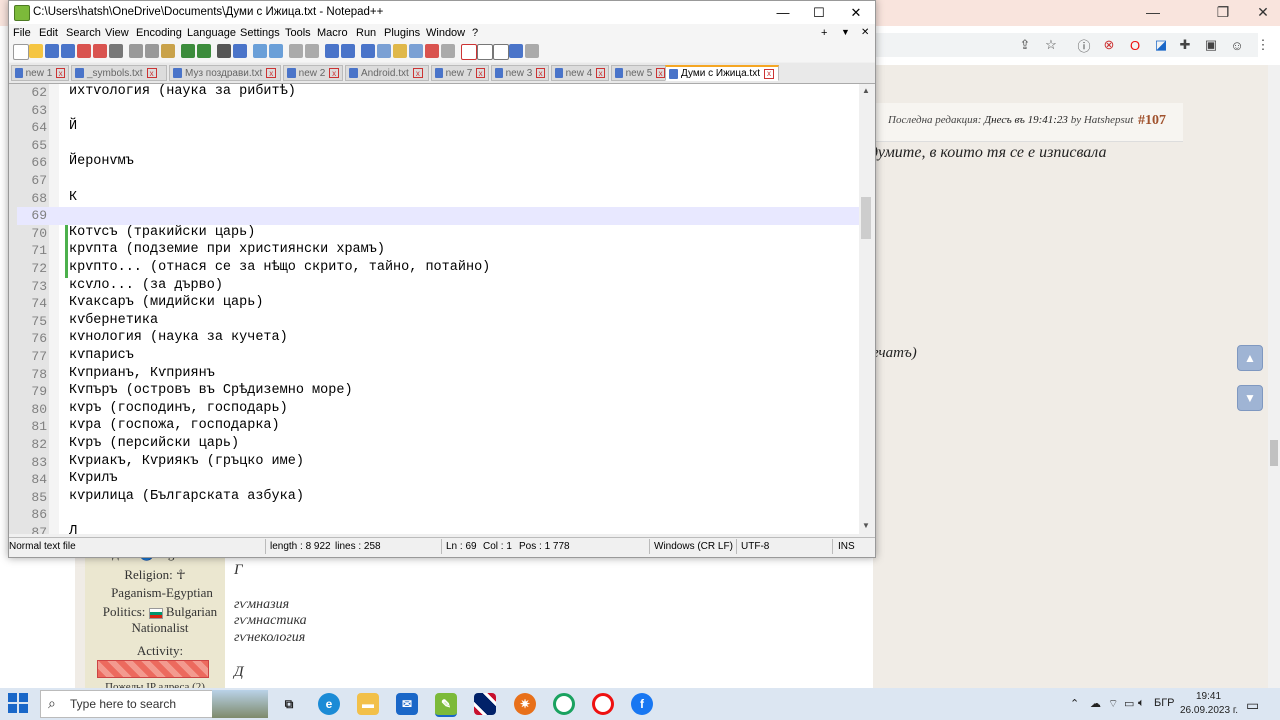  I want to click on windows-start-icon, so click(19, 704).